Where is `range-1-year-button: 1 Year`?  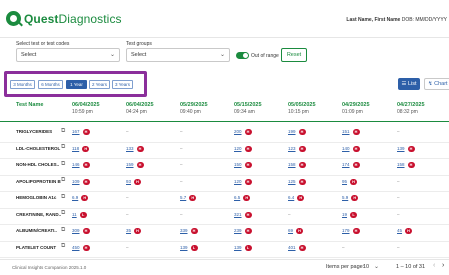
range-1-year-button: 1 Year is located at coordinates (76, 84).